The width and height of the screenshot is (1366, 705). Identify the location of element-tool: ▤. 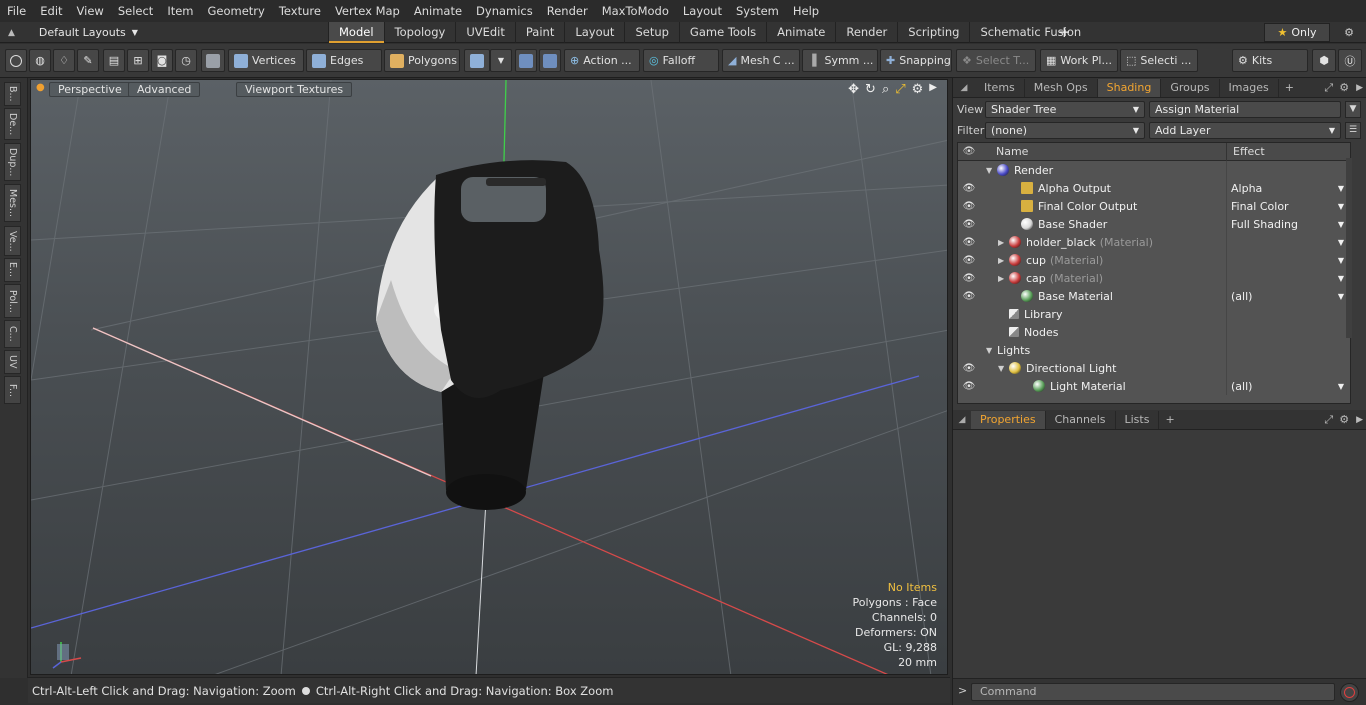
(114, 60).